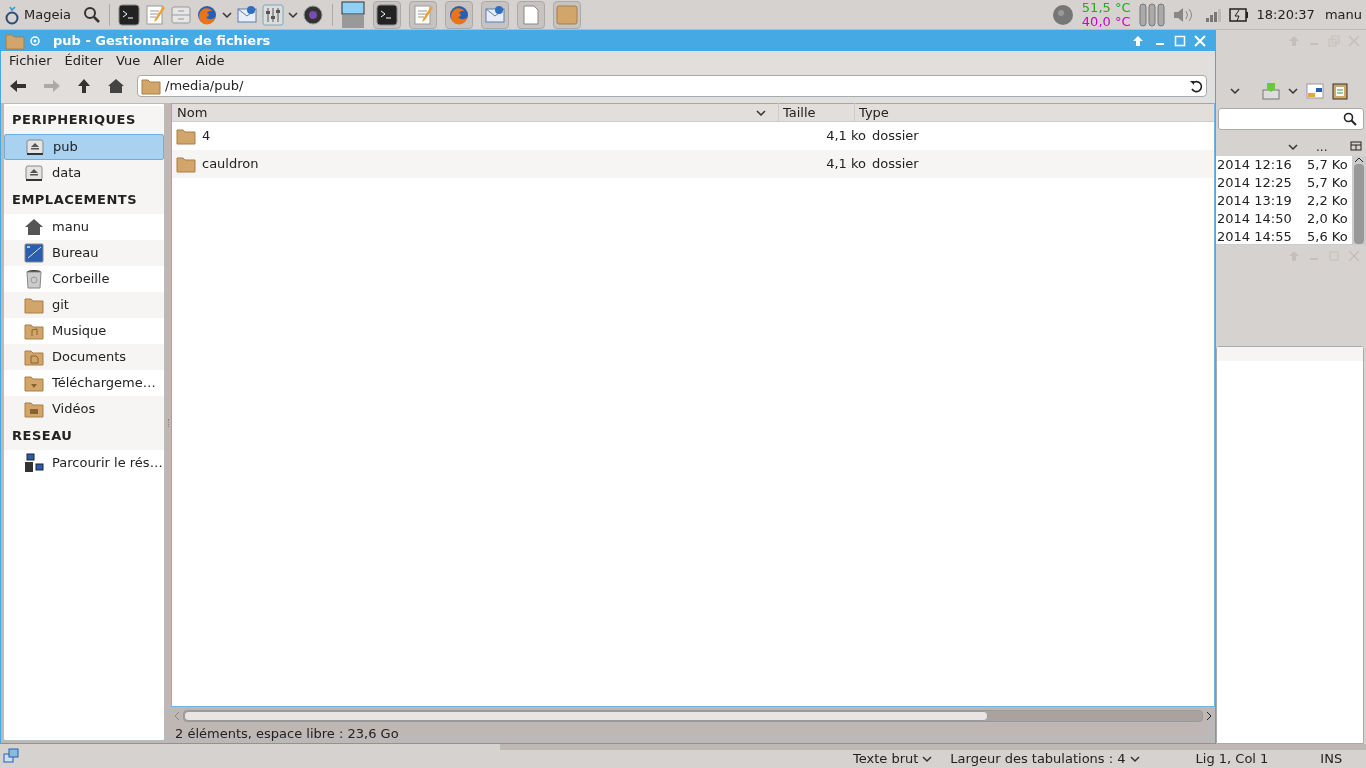  What do you see at coordinates (1180, 41) in the screenshot?
I see `maximize-icon` at bounding box center [1180, 41].